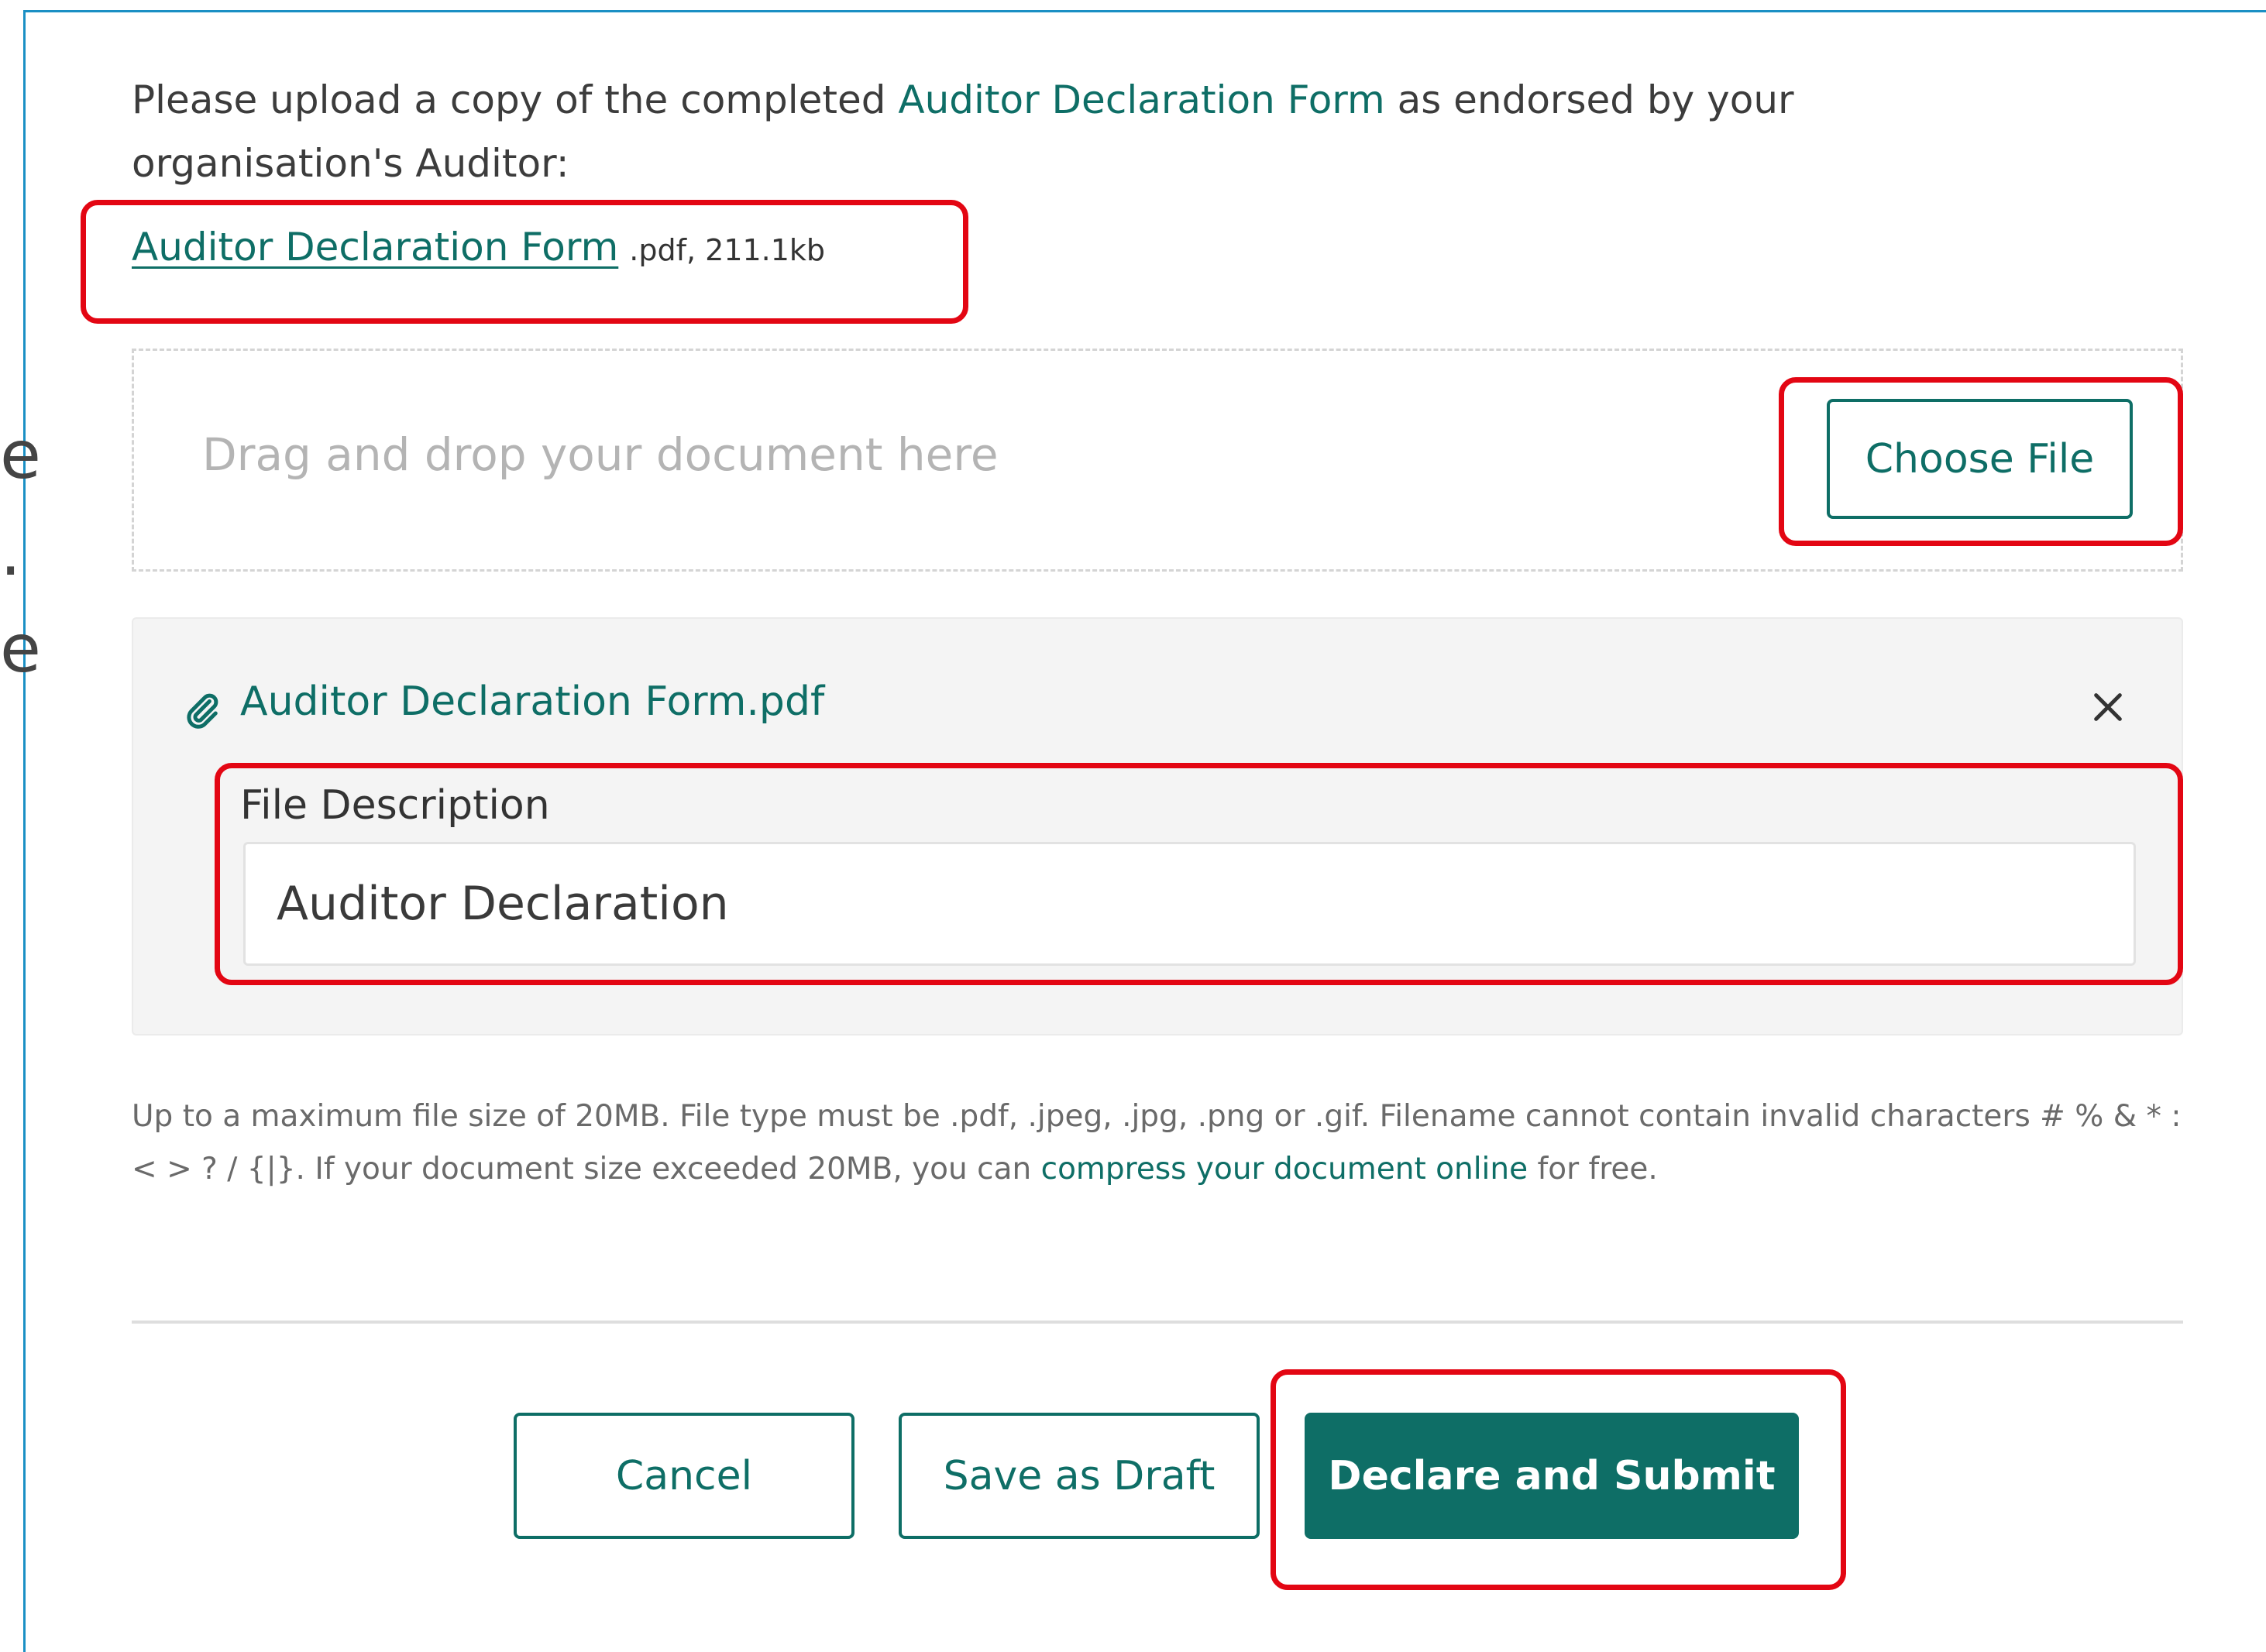 The image size is (2266, 1652). What do you see at coordinates (1079, 1476) in the screenshot?
I see `save-as-draft-button: Save as Draft` at bounding box center [1079, 1476].